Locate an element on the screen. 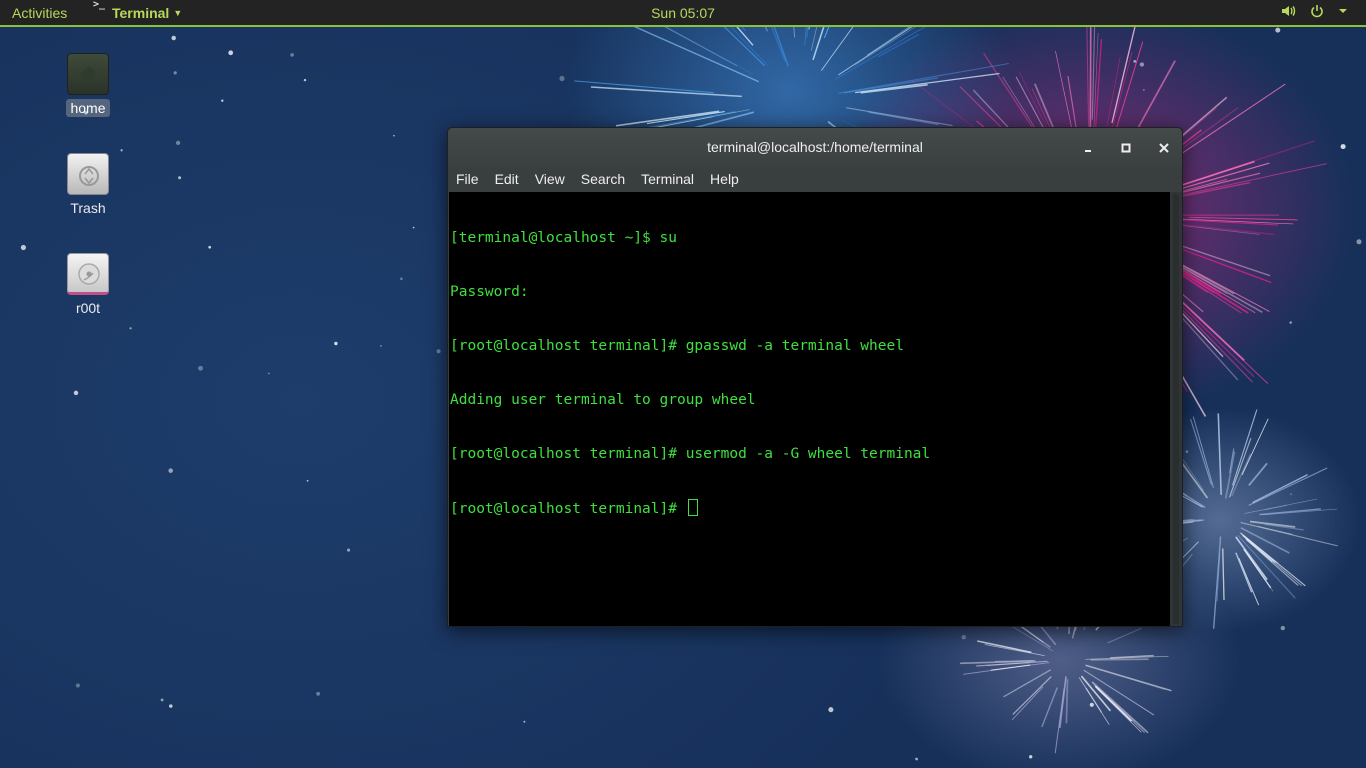 This screenshot has height=768, width=1366. close-icon is located at coordinates (1164, 148).